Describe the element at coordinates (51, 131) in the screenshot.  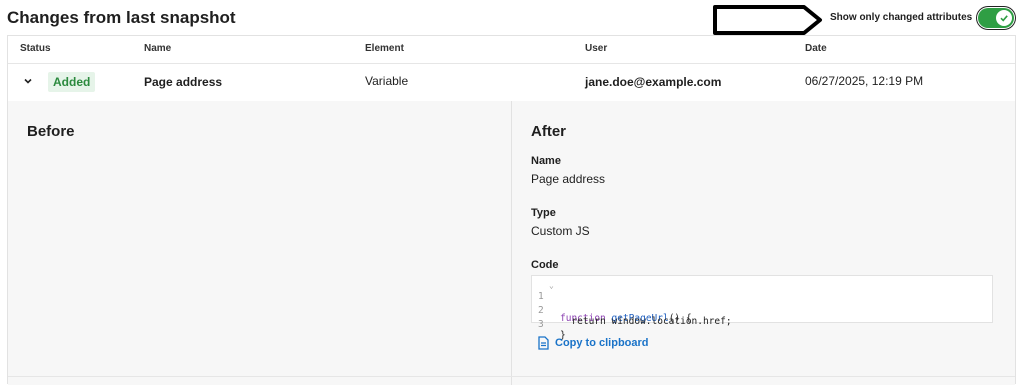
I see `before-heading: Before` at that location.